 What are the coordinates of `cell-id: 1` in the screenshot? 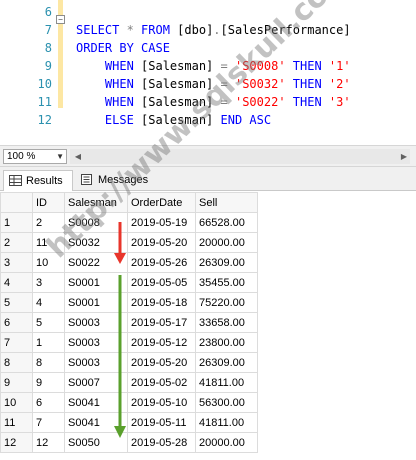 It's located at (48, 342).